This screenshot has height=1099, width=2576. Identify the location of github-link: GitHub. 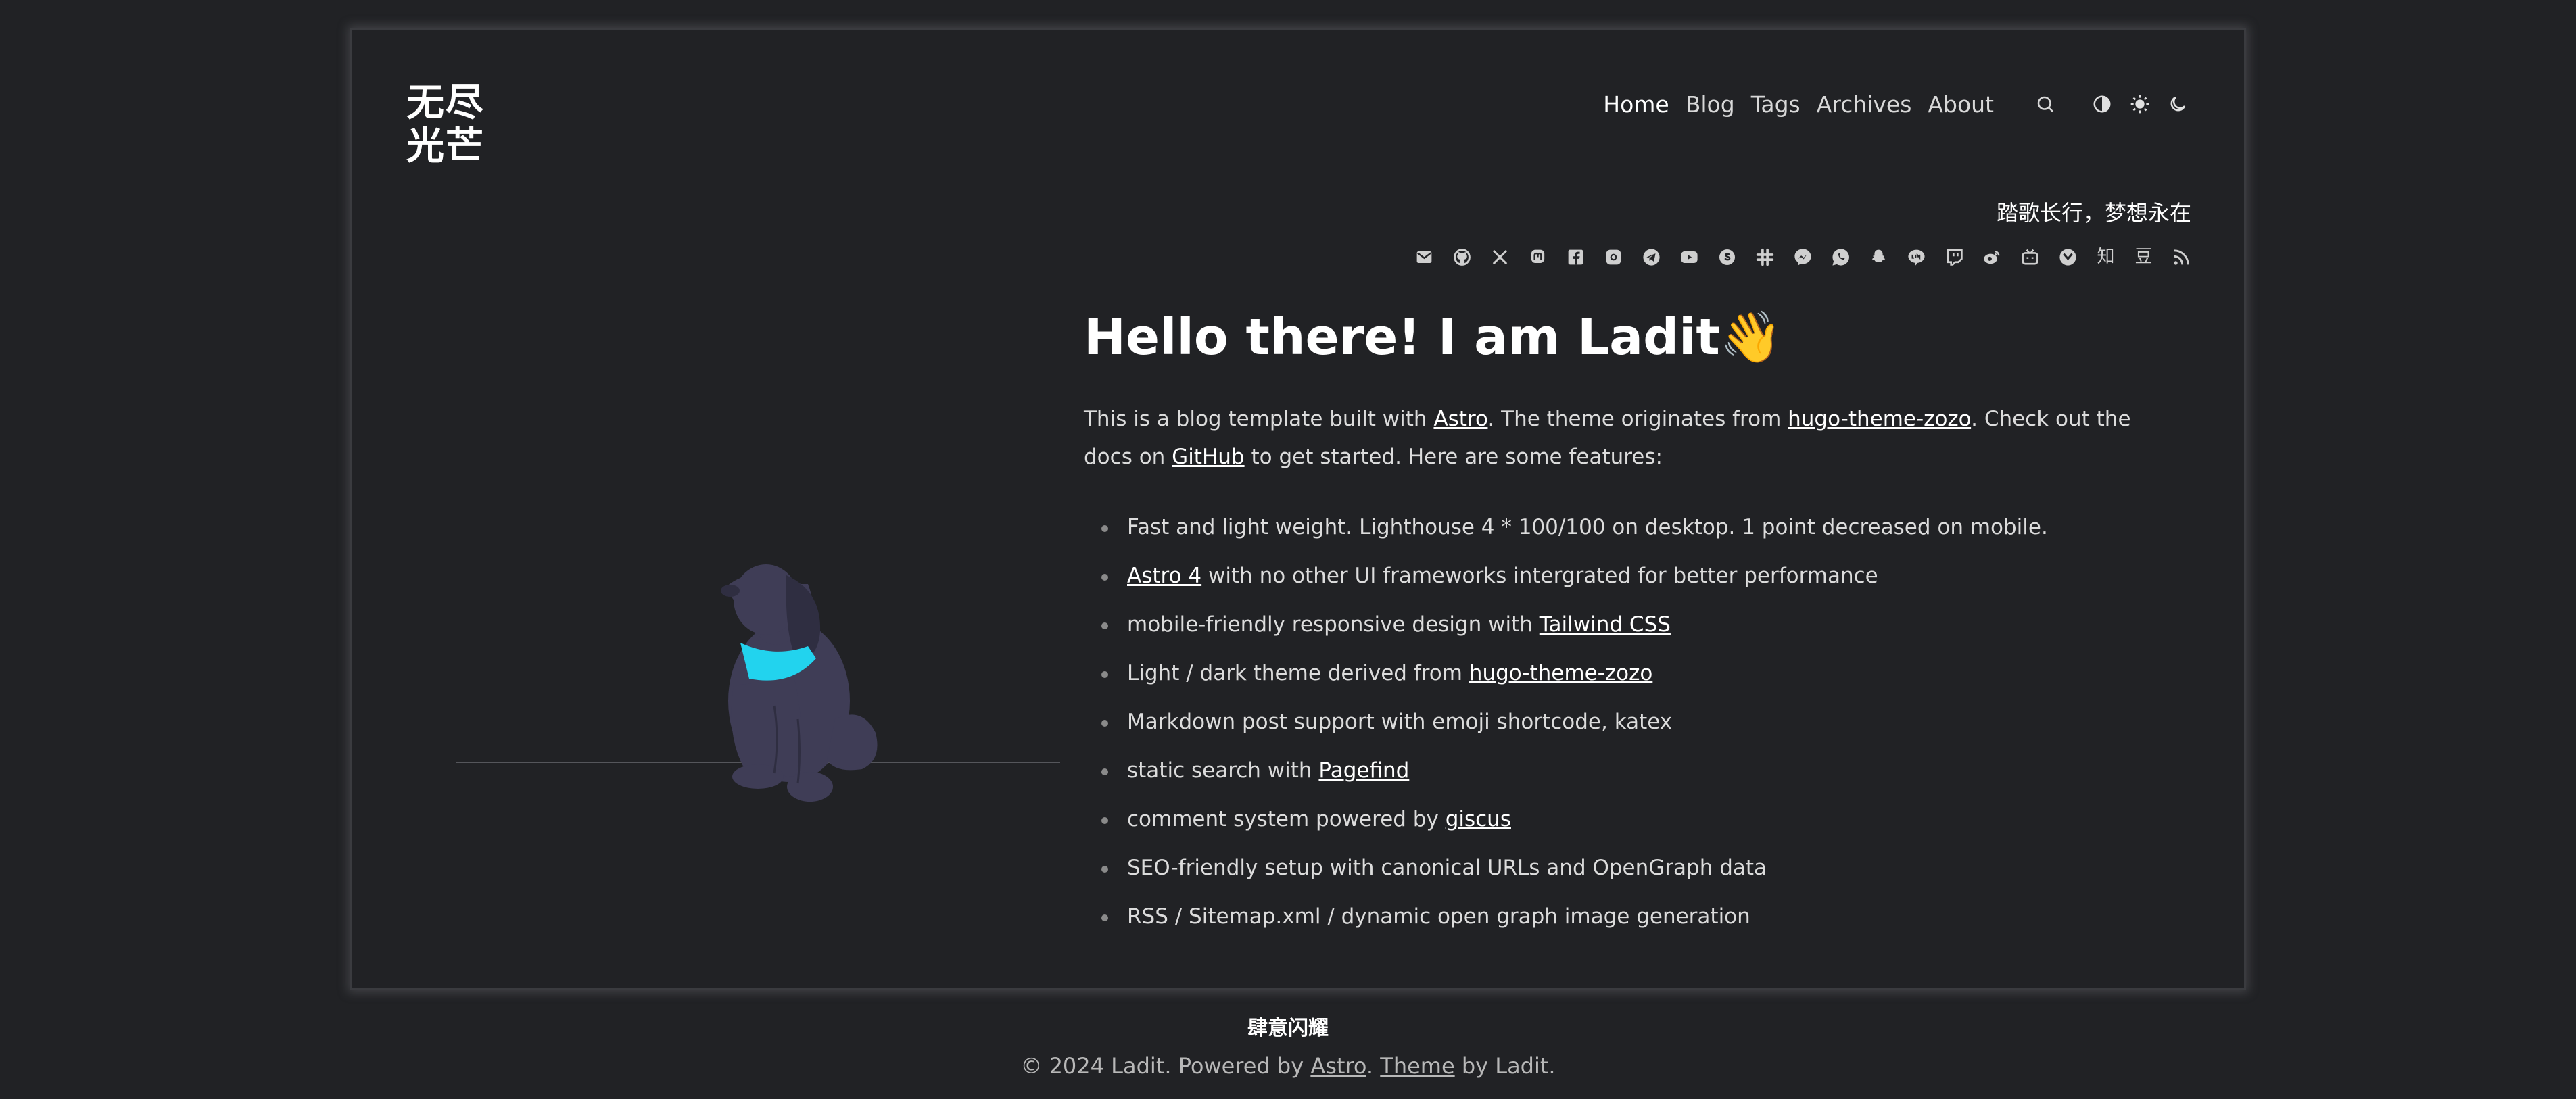
(1208, 457).